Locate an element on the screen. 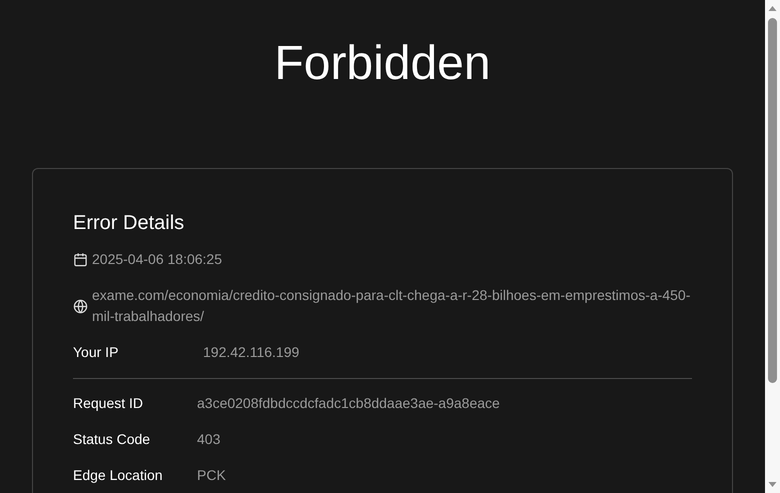 The width and height of the screenshot is (780, 493). field-label: Status Code is located at coordinates (112, 439).